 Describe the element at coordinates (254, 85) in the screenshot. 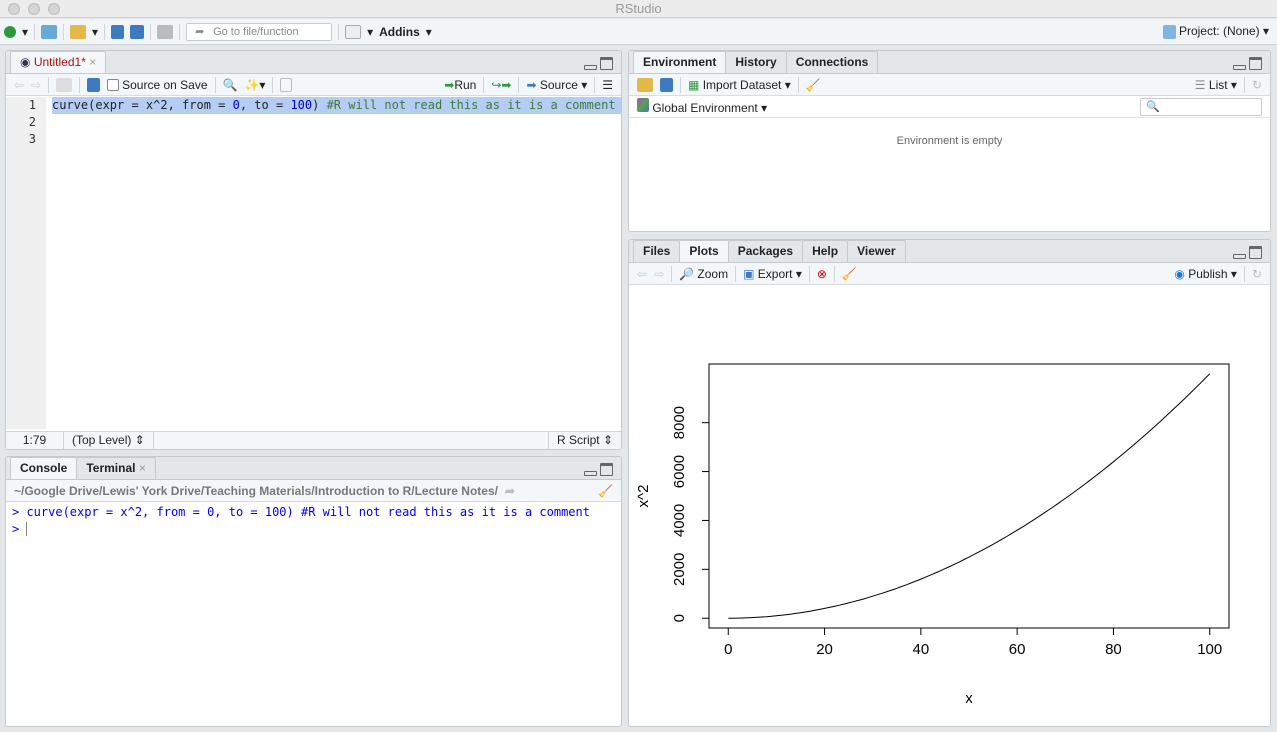

I see `code-tools-icon: ✨▾` at that location.